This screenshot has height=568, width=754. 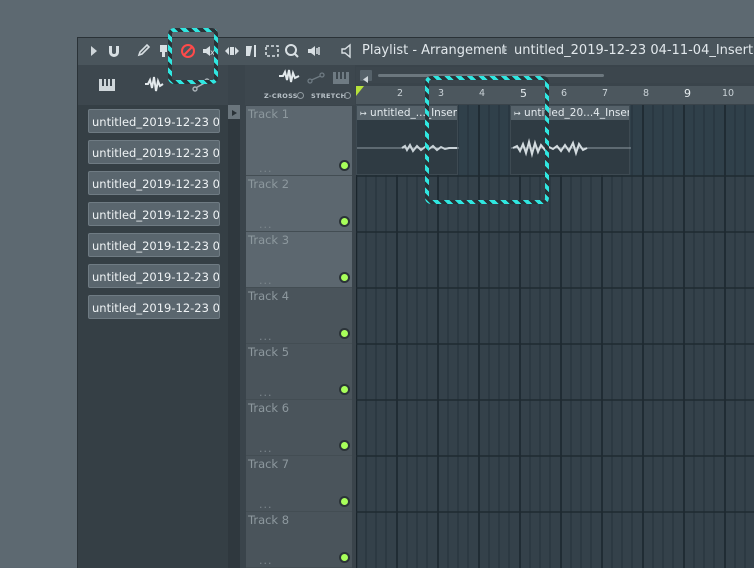 I want to click on stretch-label: STRETCH, so click(x=329, y=96).